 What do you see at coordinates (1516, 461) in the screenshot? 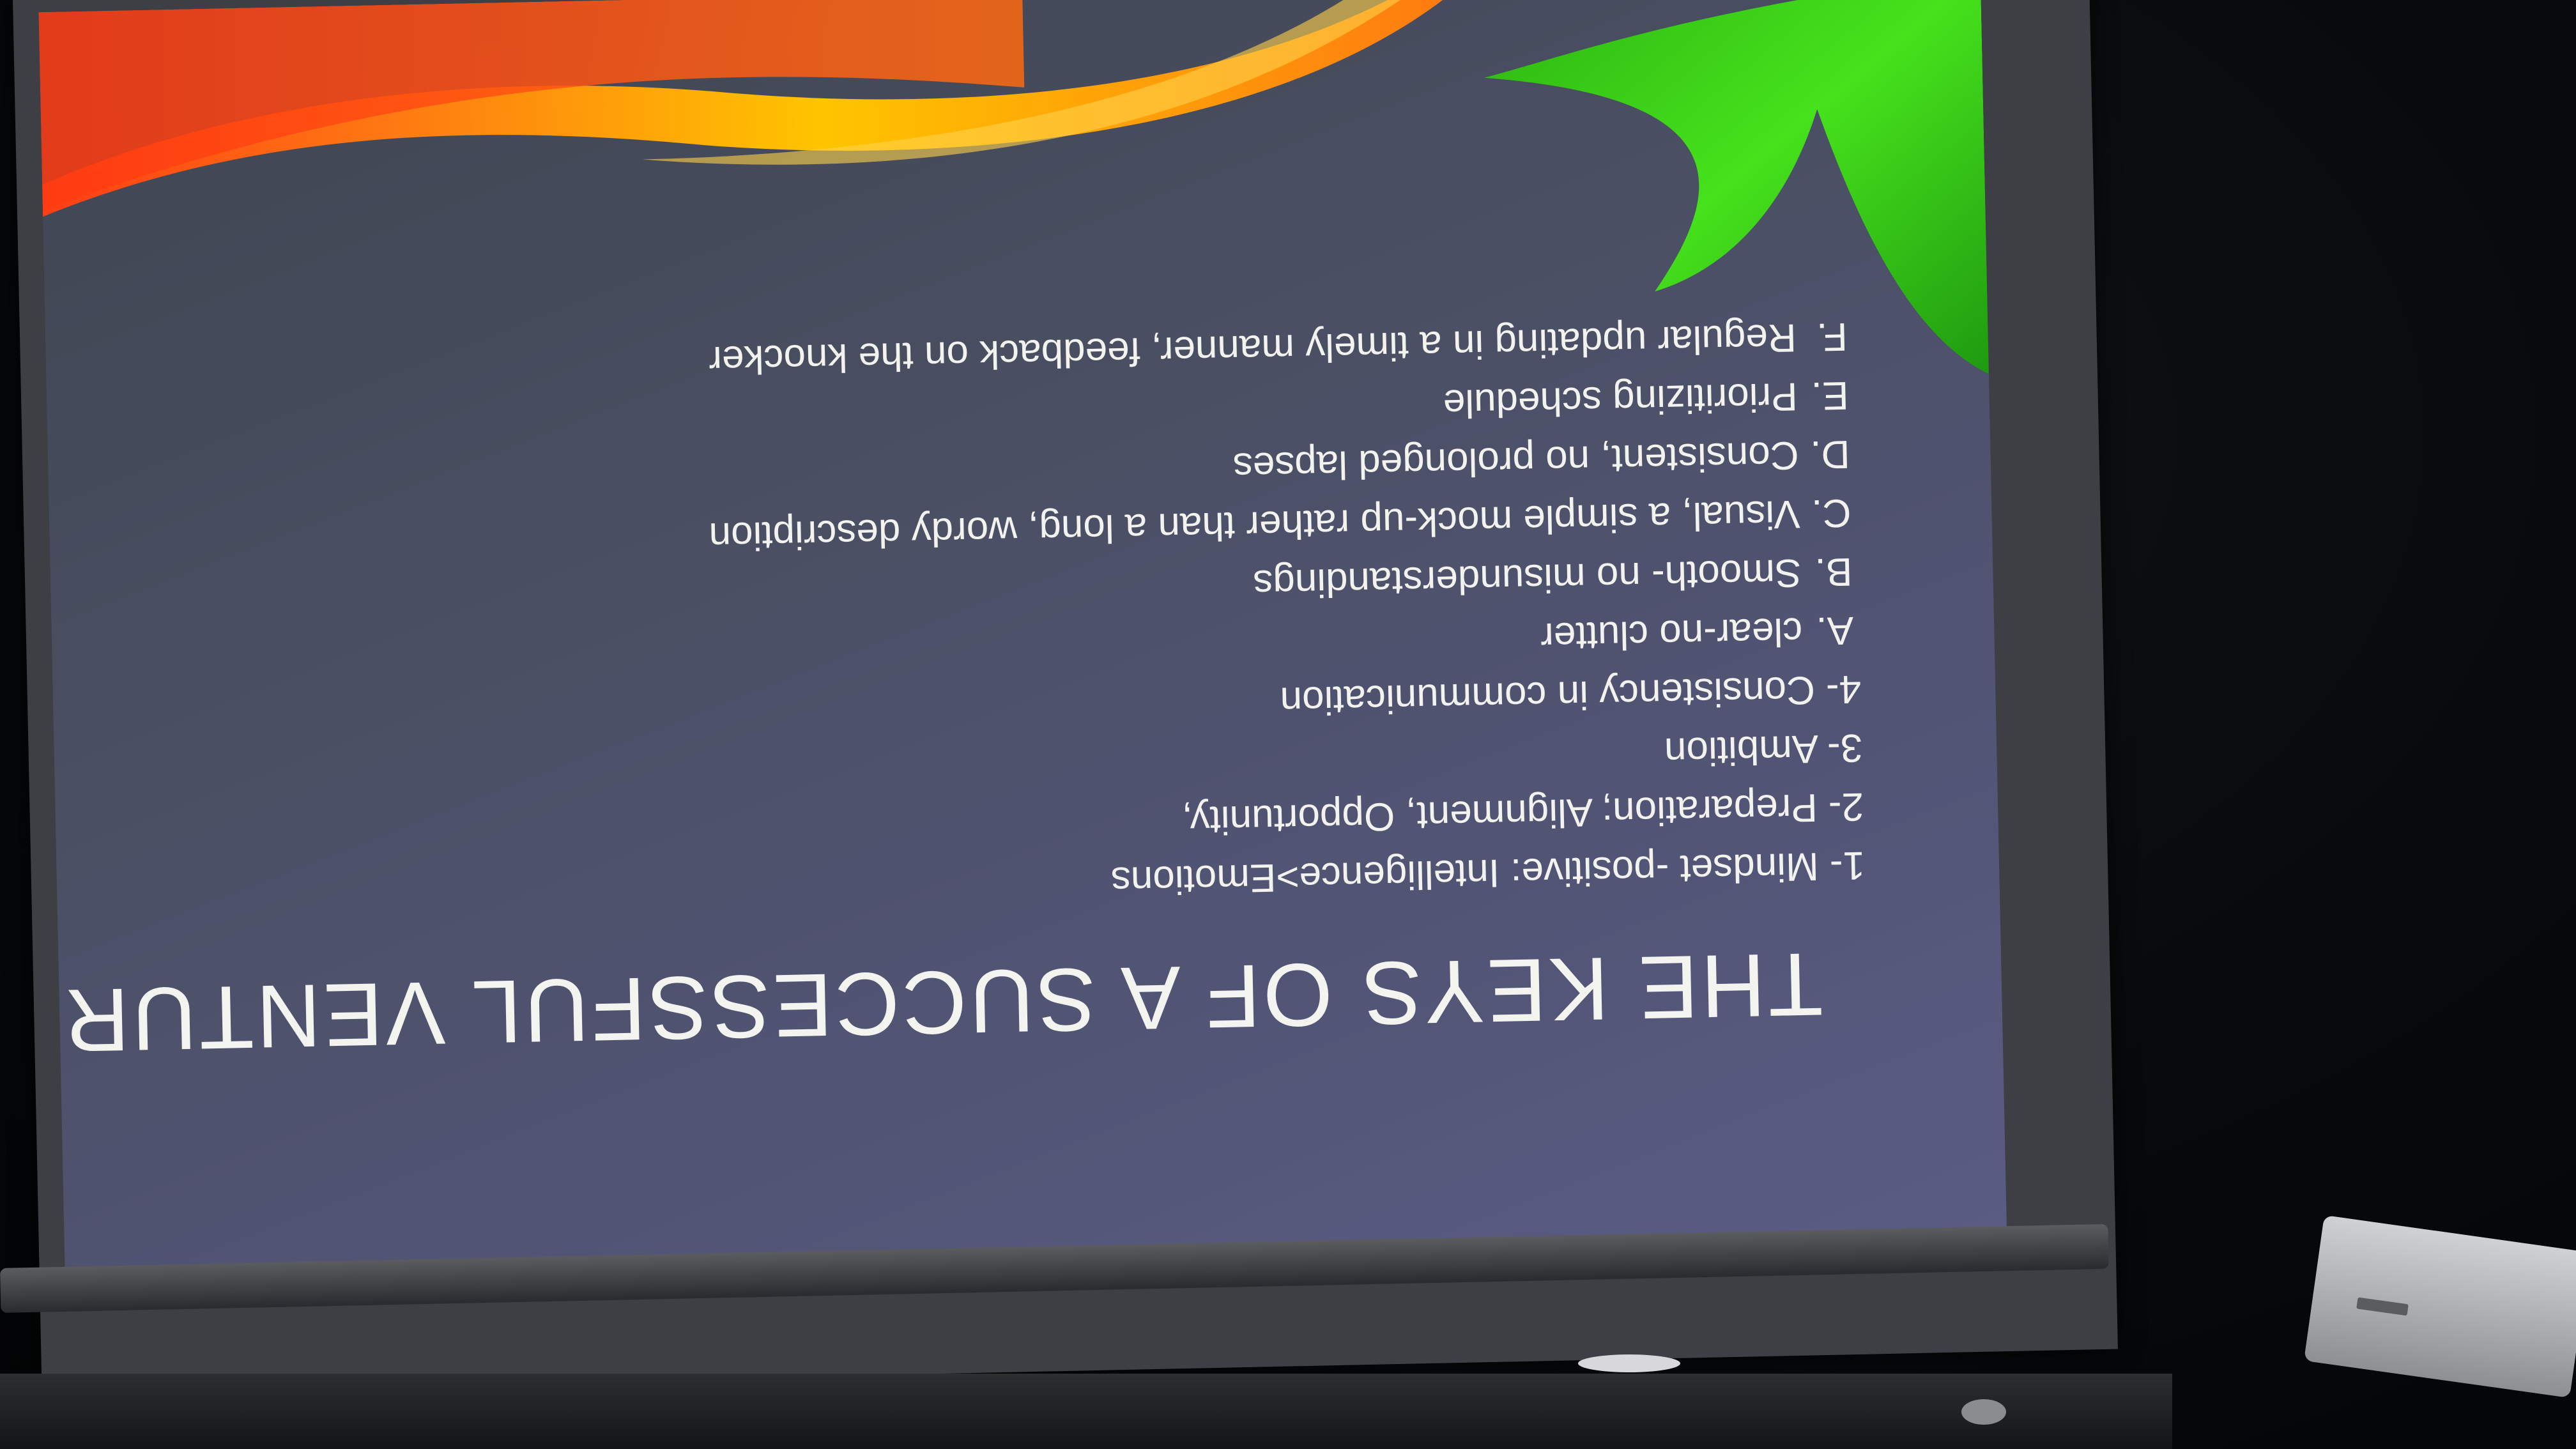
I see `sub-list-text: Consistent, no prolonged lapses` at bounding box center [1516, 461].